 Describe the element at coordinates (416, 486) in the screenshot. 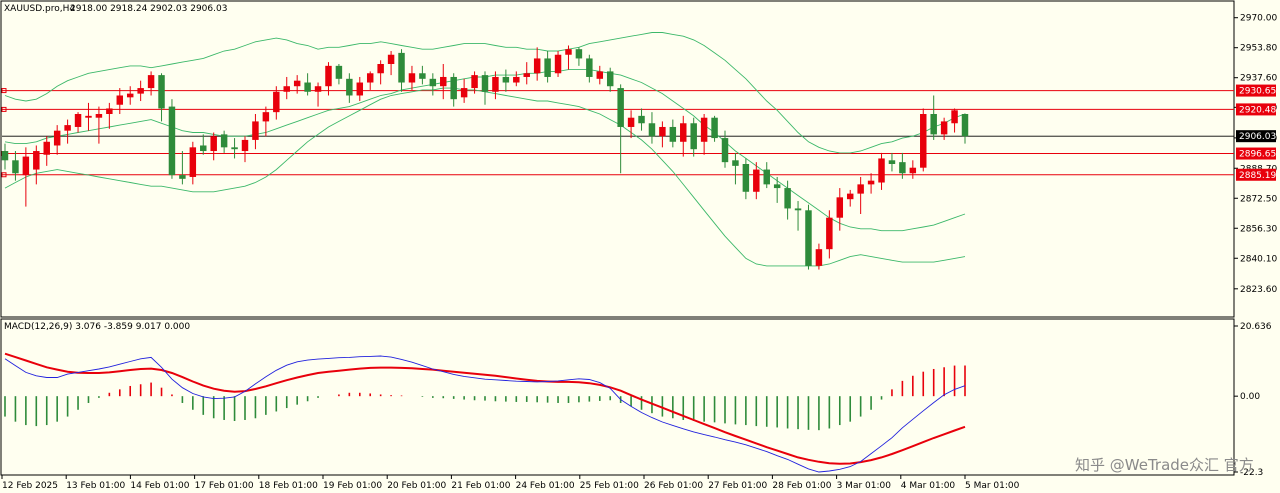

I see `time-tick-label: 20 Feb 01:00` at that location.